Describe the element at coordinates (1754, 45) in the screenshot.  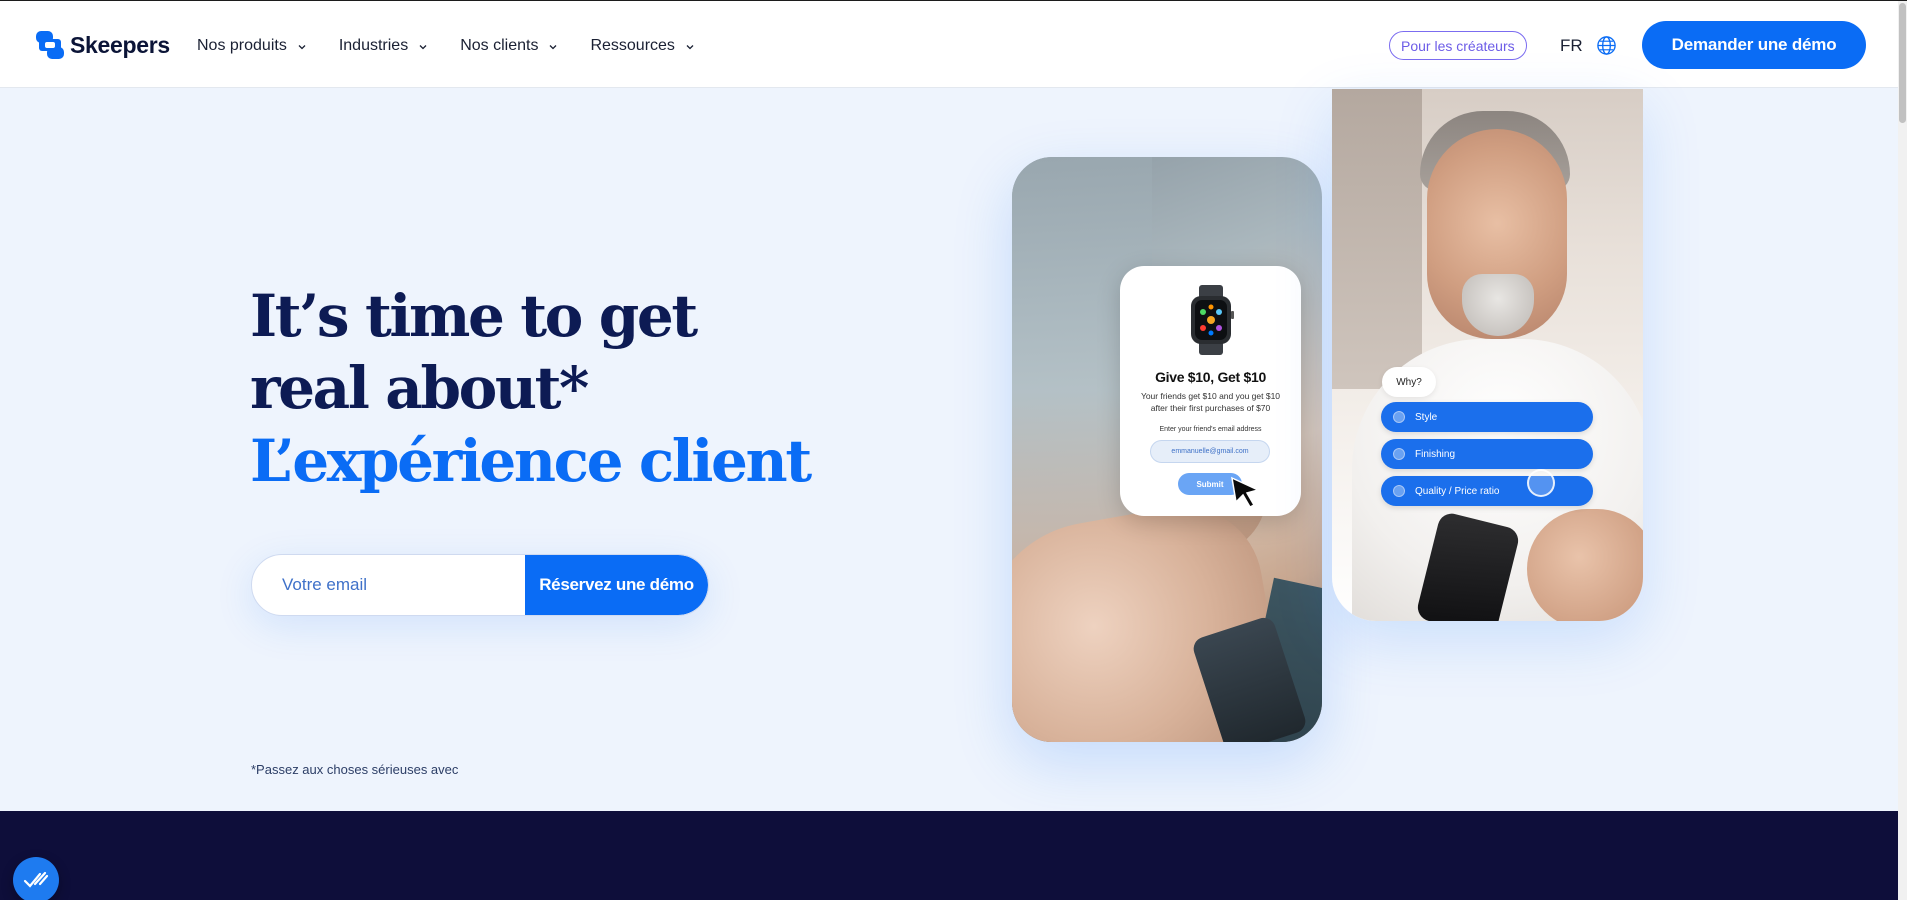
I see `request-demo-button: Demander une démo` at that location.